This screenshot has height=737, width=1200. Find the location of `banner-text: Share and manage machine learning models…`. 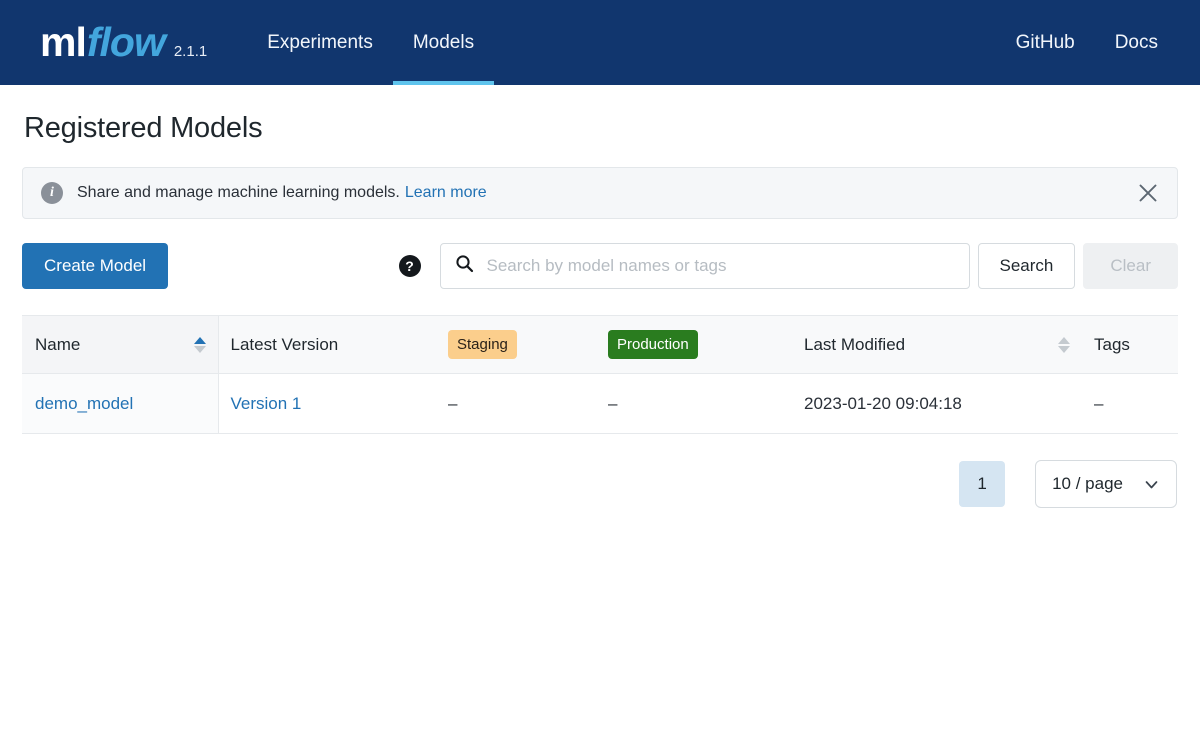

banner-text: Share and manage machine learning models… is located at coordinates (238, 192).